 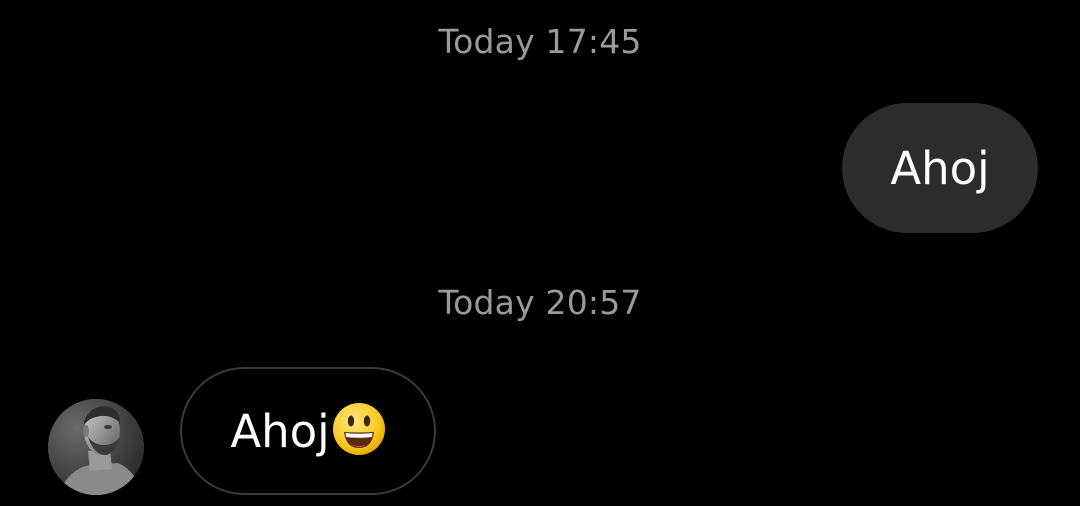 I want to click on message-timestamp: Today 20:57, so click(x=540, y=302).